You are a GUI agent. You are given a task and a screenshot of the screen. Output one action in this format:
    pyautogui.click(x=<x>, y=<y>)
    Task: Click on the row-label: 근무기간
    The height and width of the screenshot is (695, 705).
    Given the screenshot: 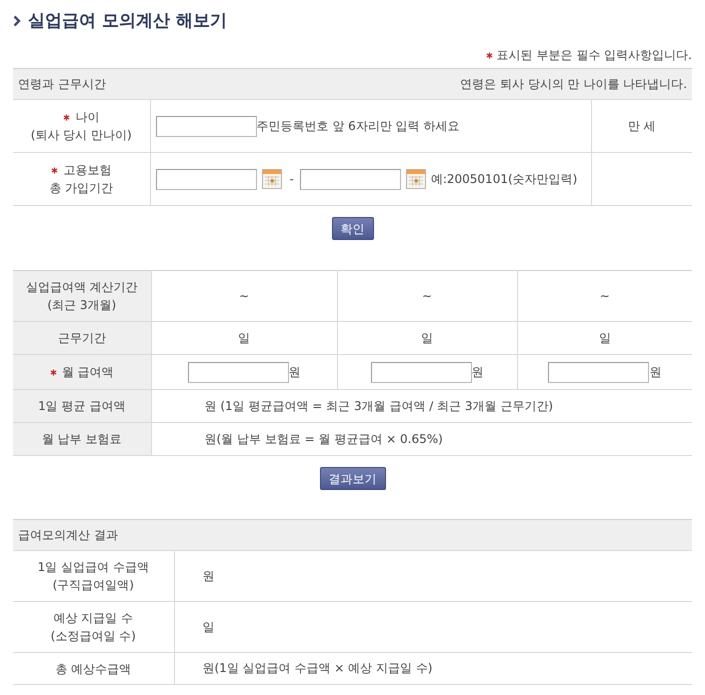 What is the action you would take?
    pyautogui.click(x=82, y=338)
    